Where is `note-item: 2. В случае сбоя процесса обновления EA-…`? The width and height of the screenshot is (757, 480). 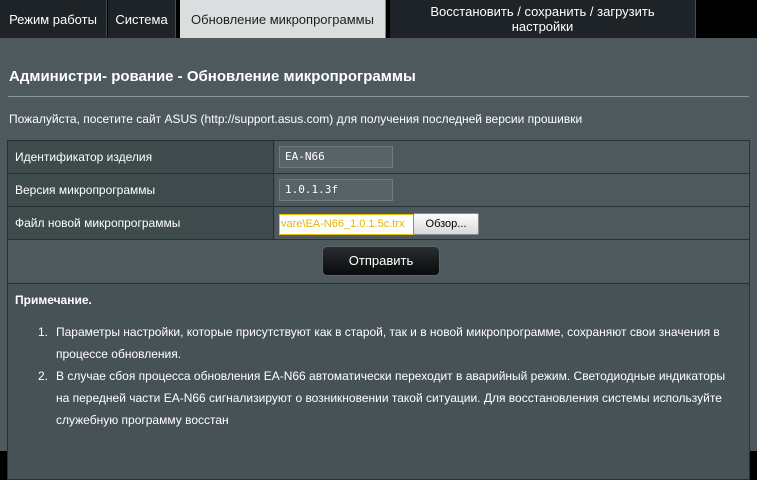
note-item: 2. В случае сбоя процесса обновления EA-… is located at coordinates (387, 398).